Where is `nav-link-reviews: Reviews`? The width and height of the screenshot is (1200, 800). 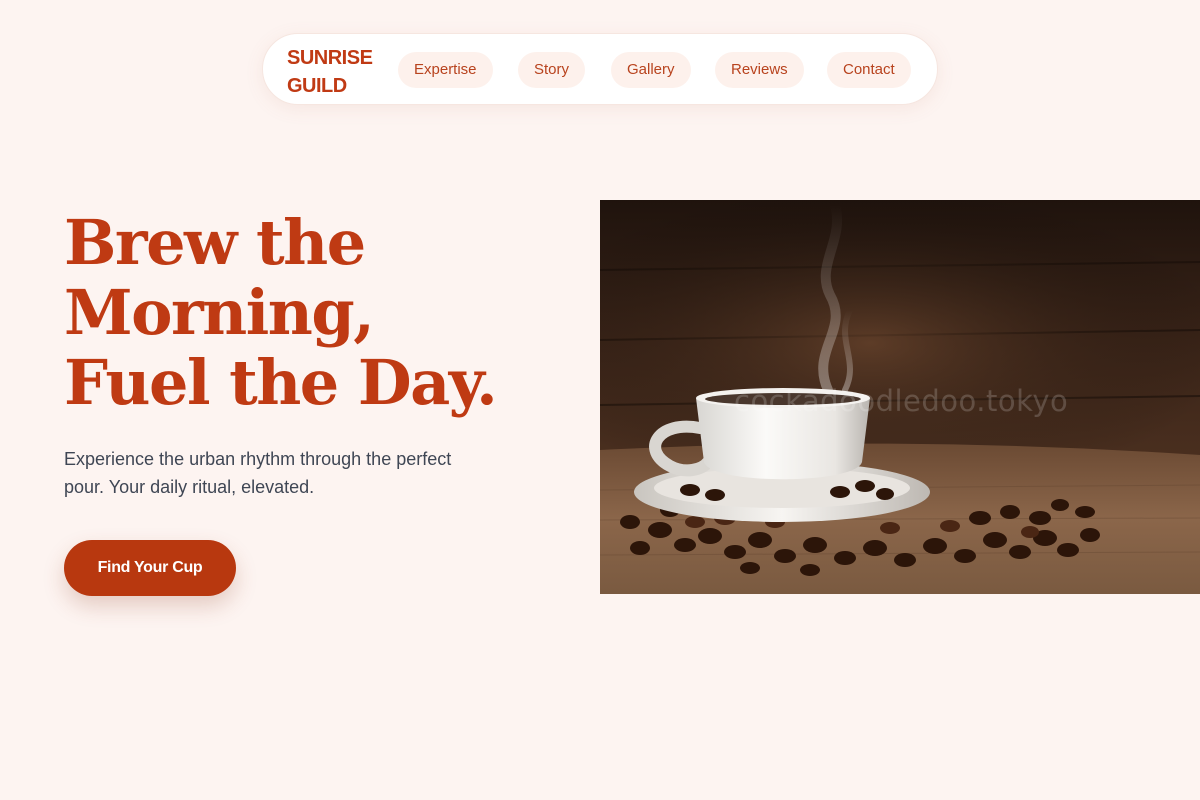
nav-link-reviews: Reviews is located at coordinates (759, 70).